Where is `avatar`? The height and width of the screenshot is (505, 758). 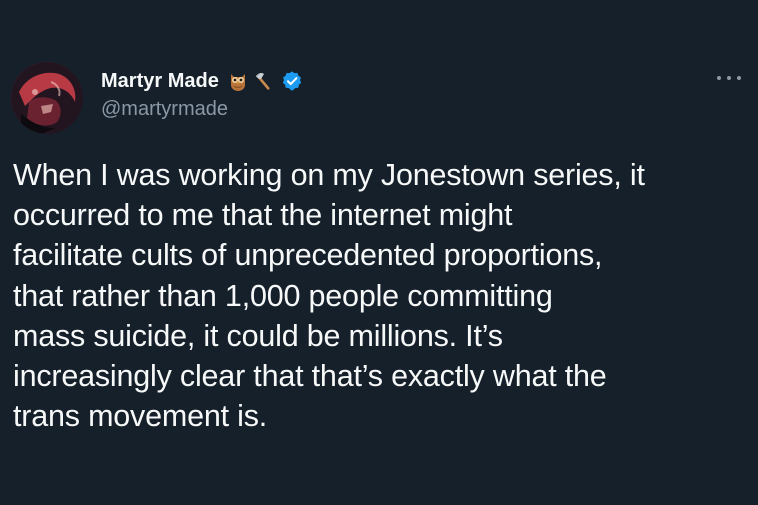
avatar is located at coordinates (47, 98).